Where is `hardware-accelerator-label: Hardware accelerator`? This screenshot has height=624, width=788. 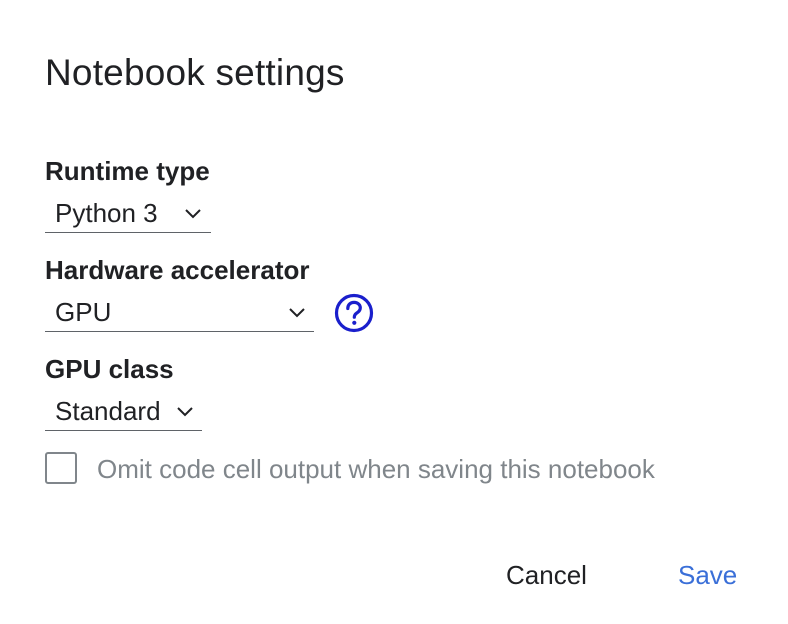 hardware-accelerator-label: Hardware accelerator is located at coordinates (177, 270).